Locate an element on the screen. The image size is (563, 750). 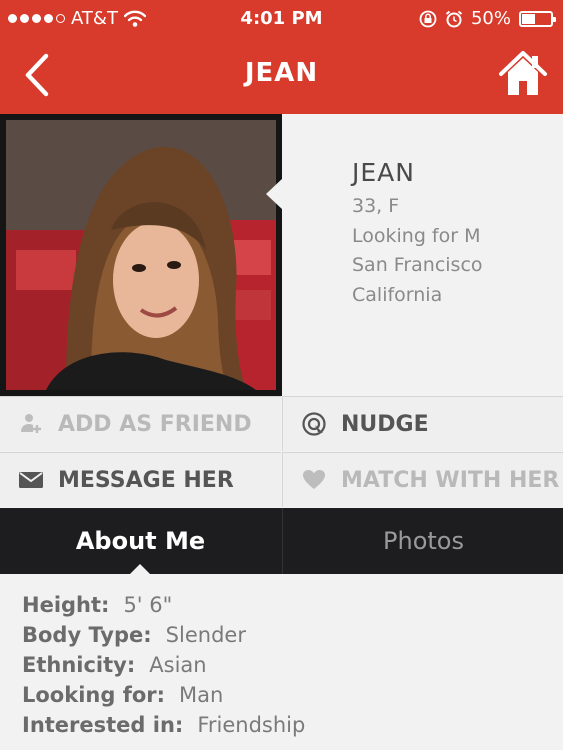
photo-pointer is located at coordinates (274, 194).